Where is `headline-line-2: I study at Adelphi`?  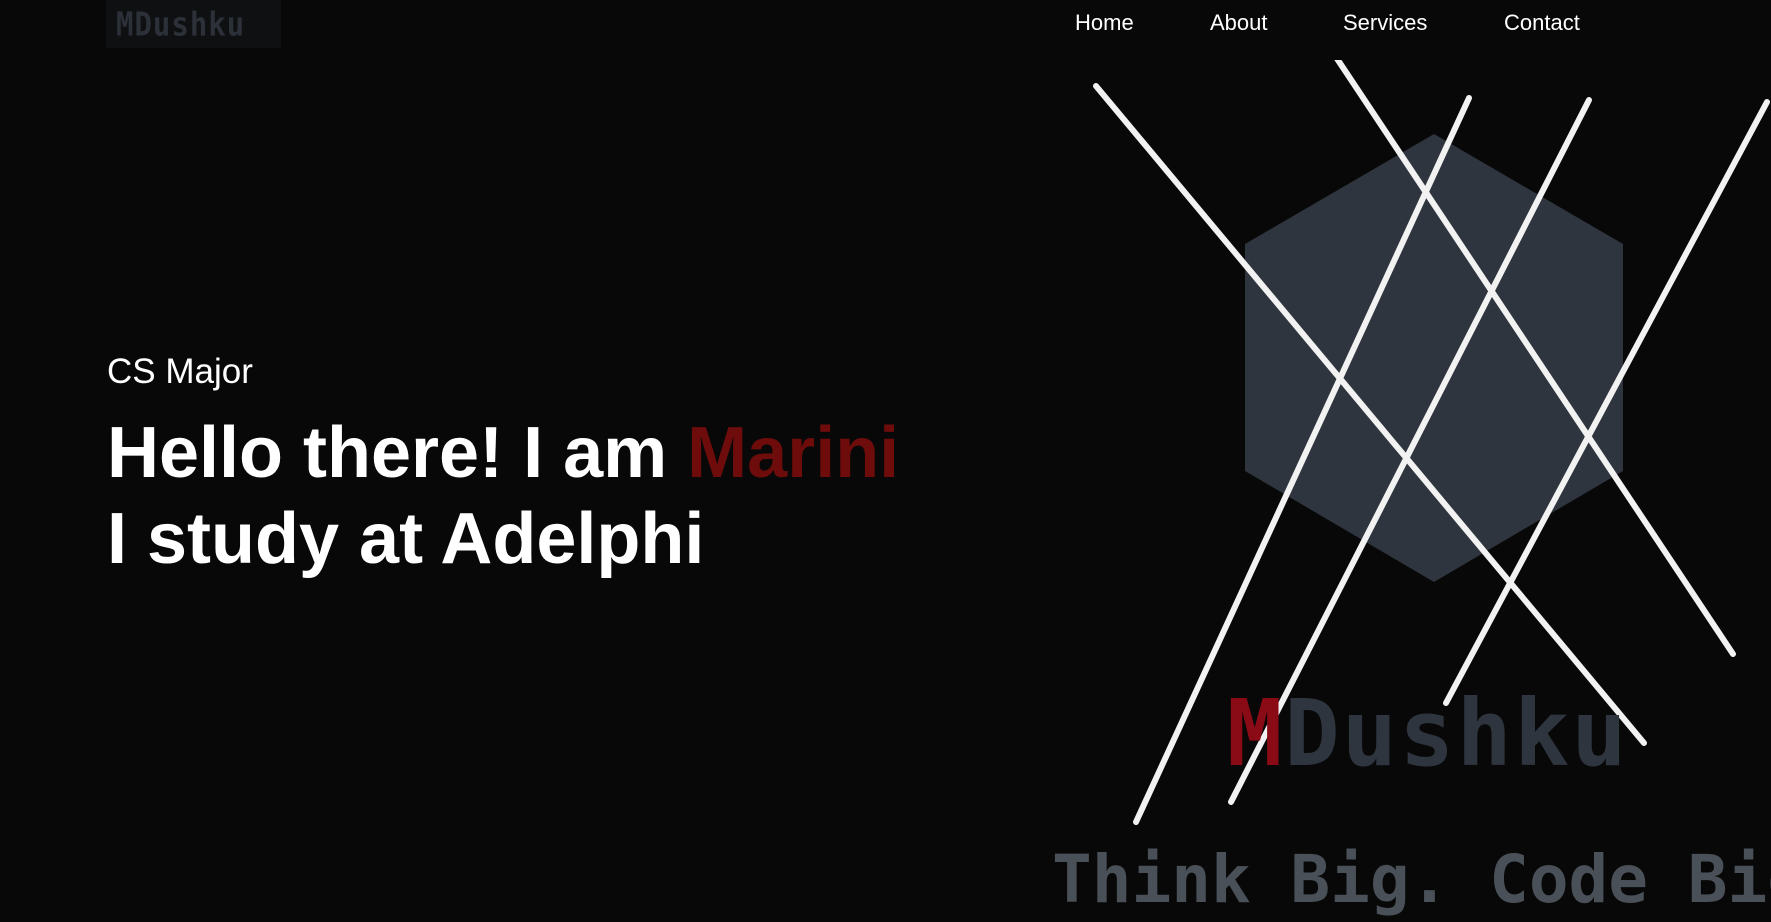 headline-line-2: I study at Adelphi is located at coordinates (406, 539).